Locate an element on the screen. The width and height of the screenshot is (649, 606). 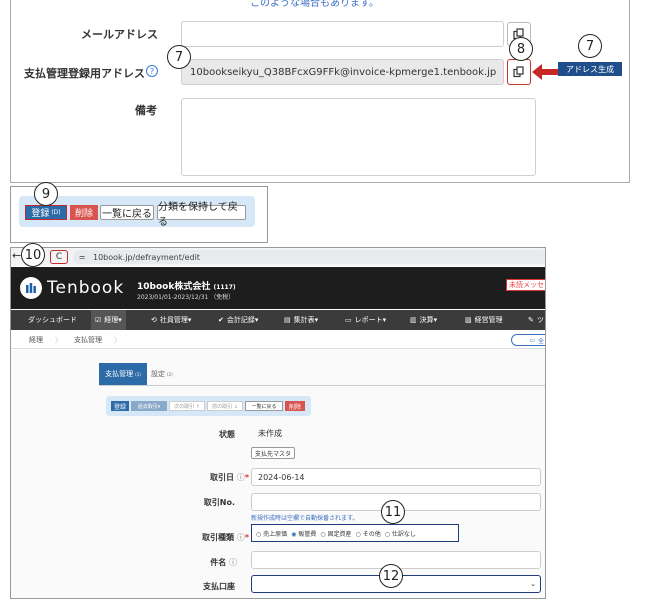
tab-underline is located at coordinates (322, 385).